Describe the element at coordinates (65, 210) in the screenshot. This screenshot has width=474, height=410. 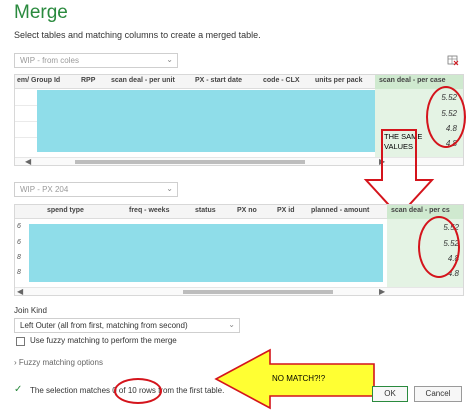
I see `table2-col-header: spend type` at that location.